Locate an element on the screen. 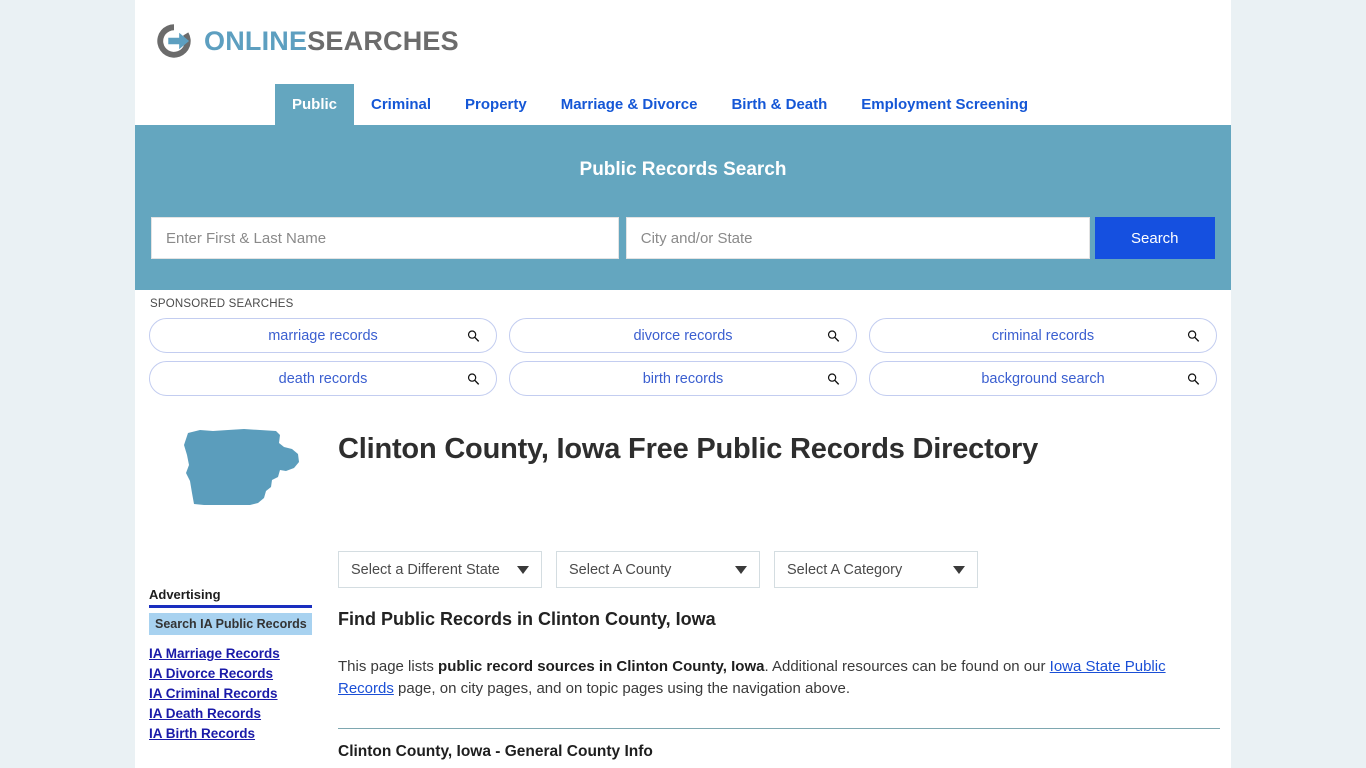 The height and width of the screenshot is (768, 1366). tab-employment-screening-label: Employment Screening is located at coordinates (945, 104).